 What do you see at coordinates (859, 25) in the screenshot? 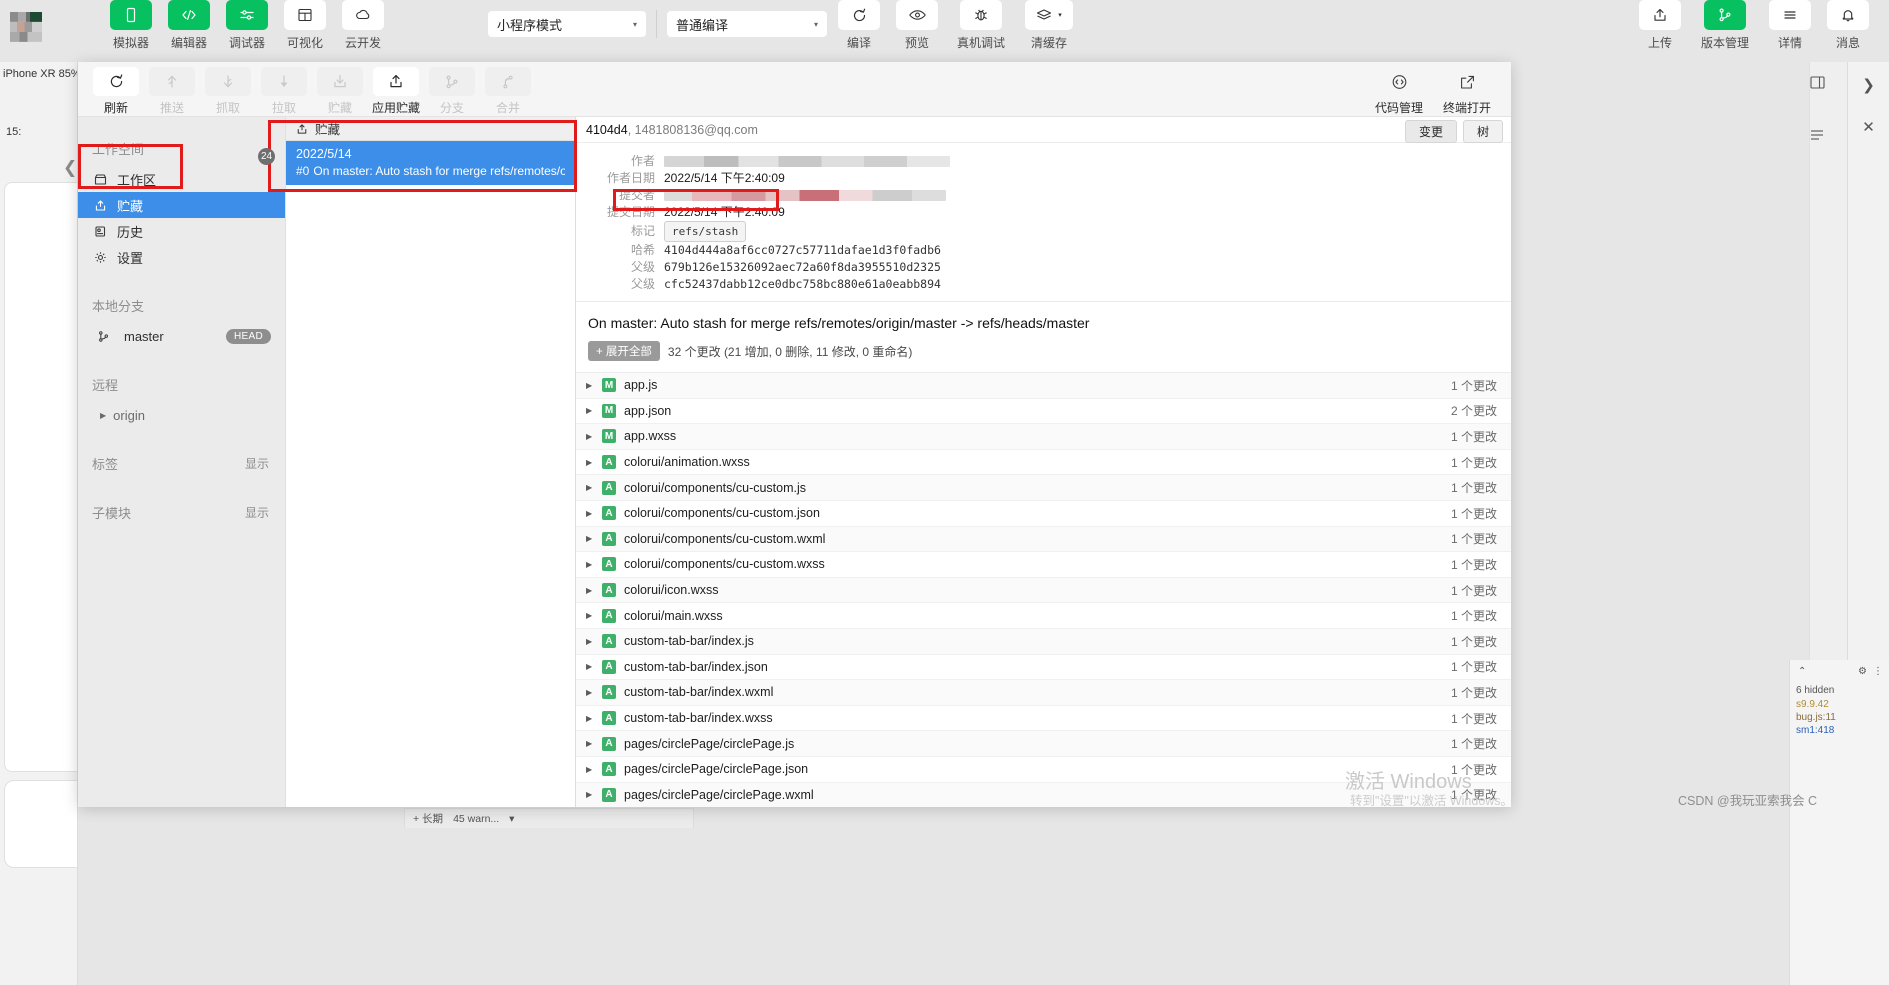
I see `topbar-item-compile: 编译` at bounding box center [859, 25].